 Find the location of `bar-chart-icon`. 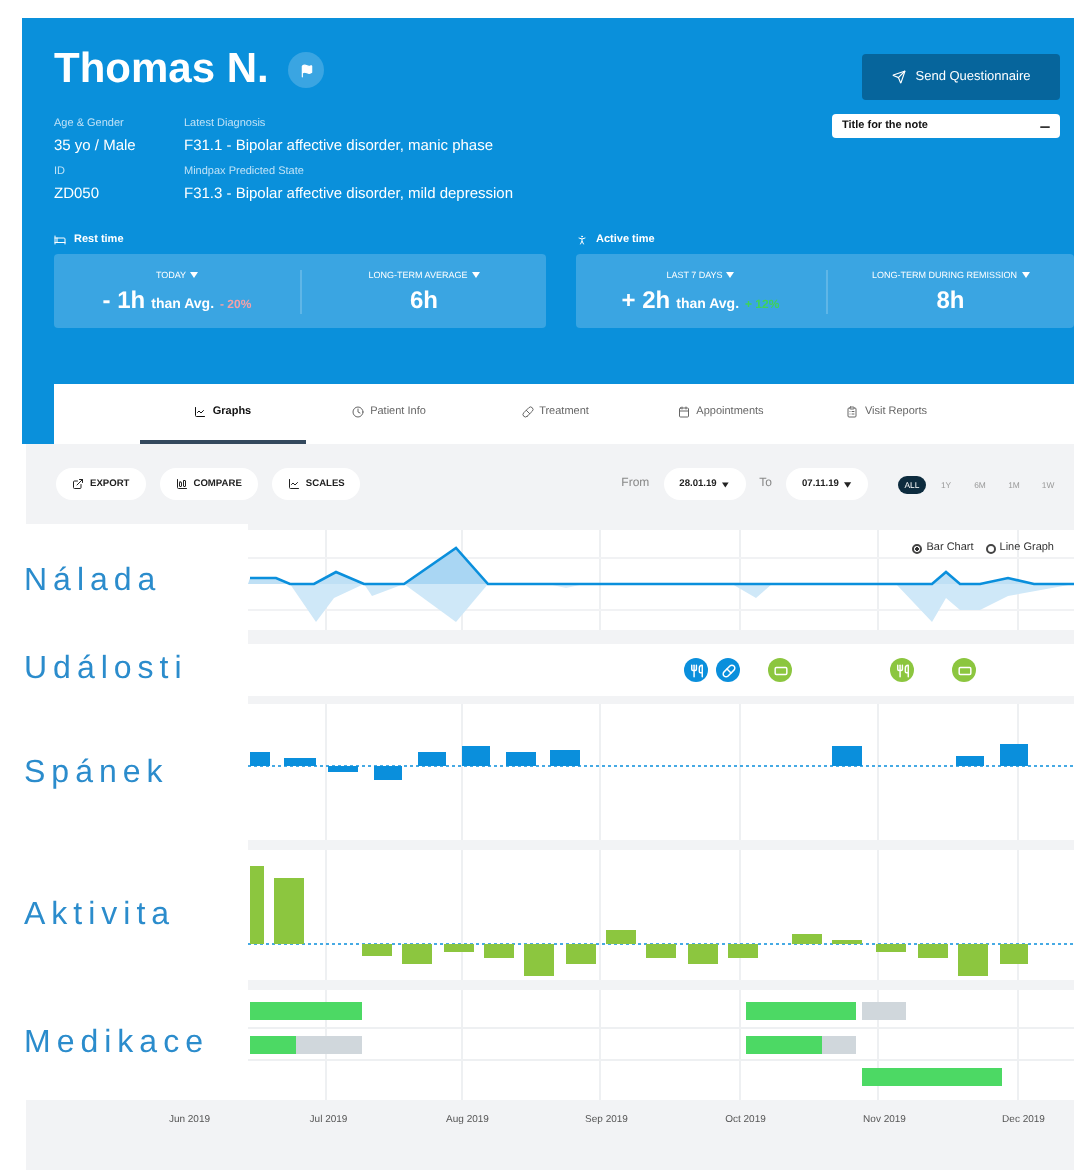

bar-chart-icon is located at coordinates (181, 484).